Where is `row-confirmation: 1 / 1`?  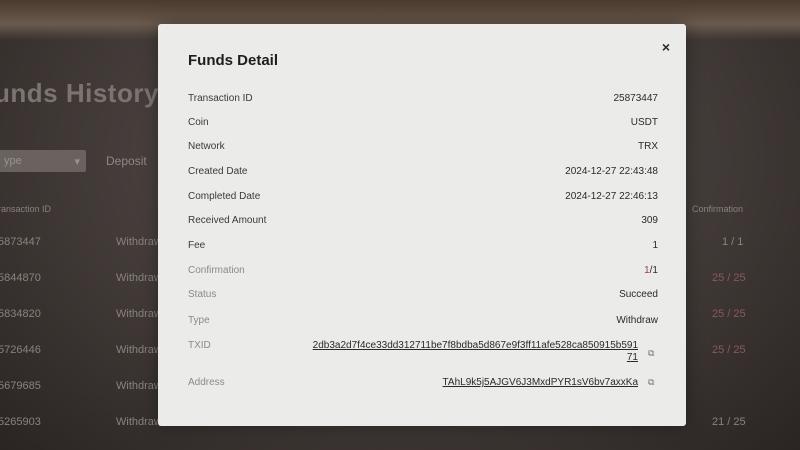 row-confirmation: 1 / 1 is located at coordinates (733, 242).